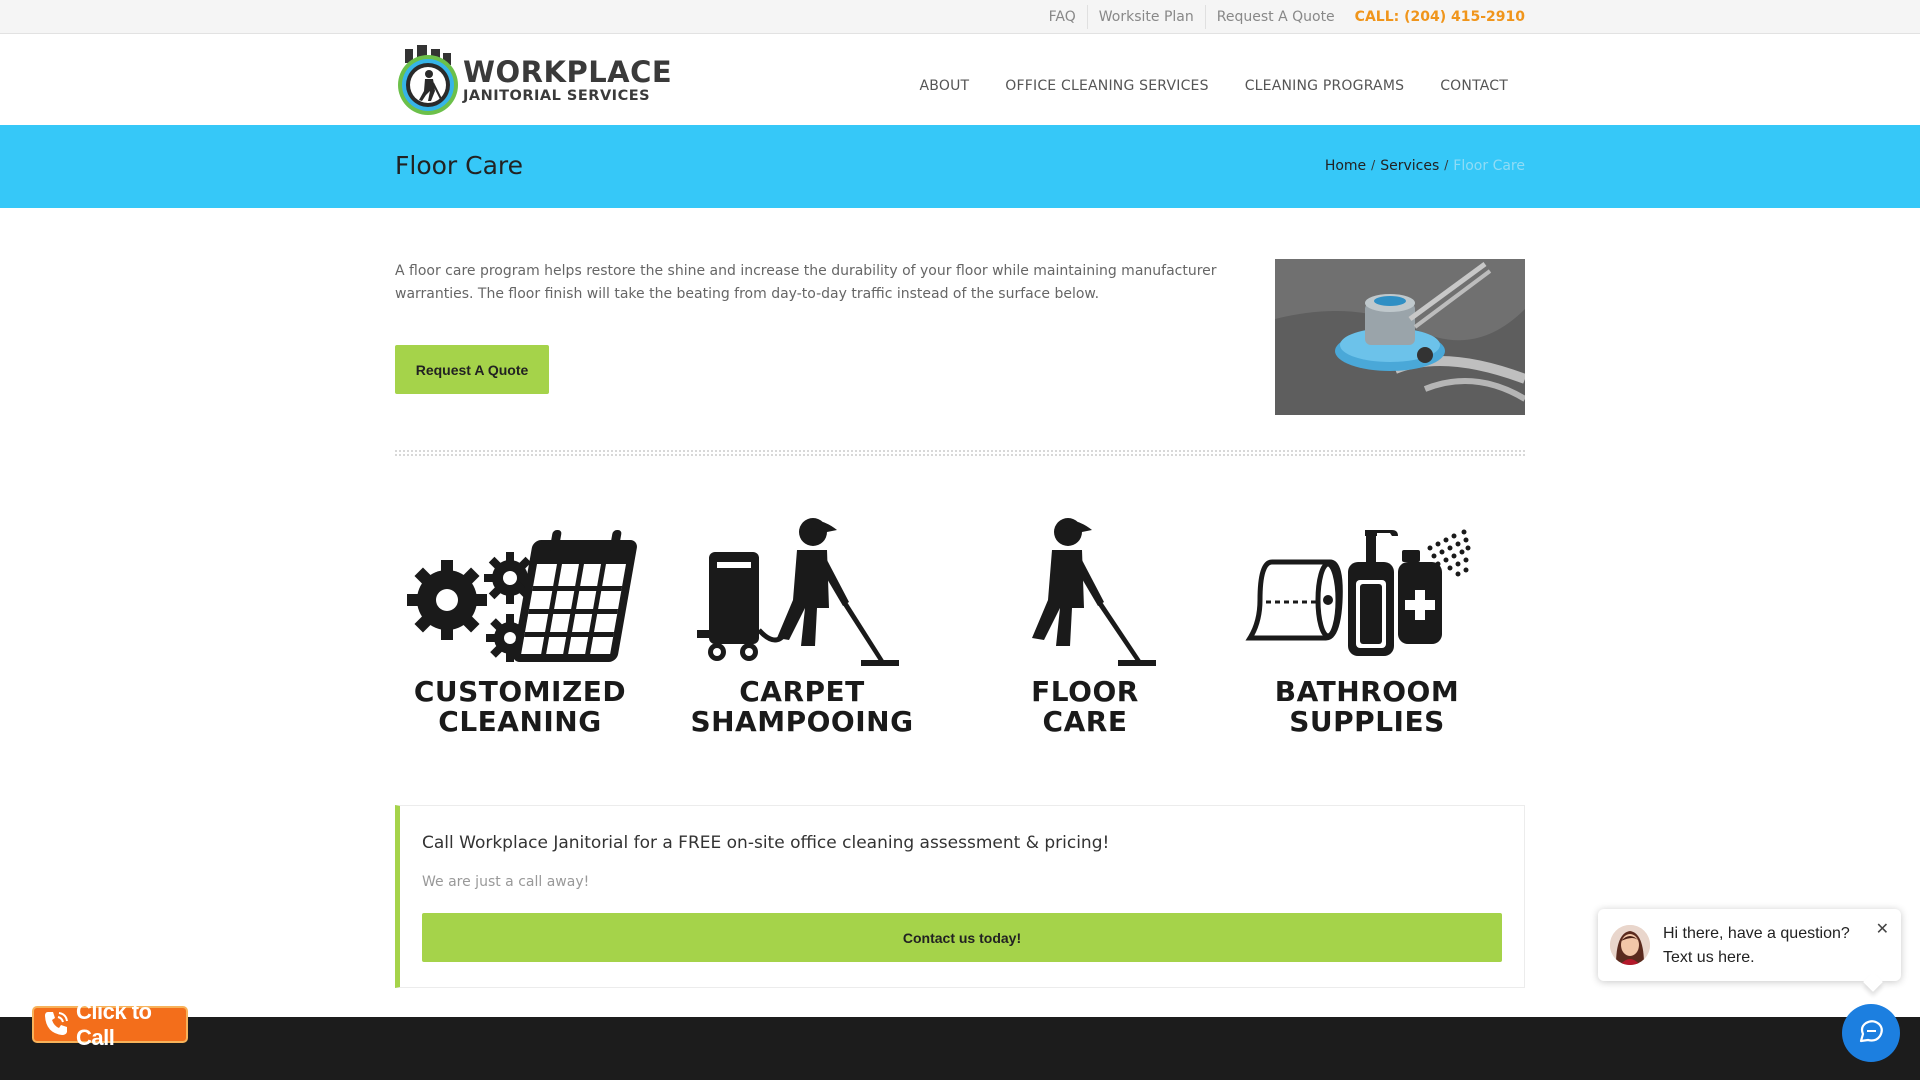 This screenshot has width=1920, height=1080. What do you see at coordinates (522, 596) in the screenshot?
I see `gears-calendar-icon` at bounding box center [522, 596].